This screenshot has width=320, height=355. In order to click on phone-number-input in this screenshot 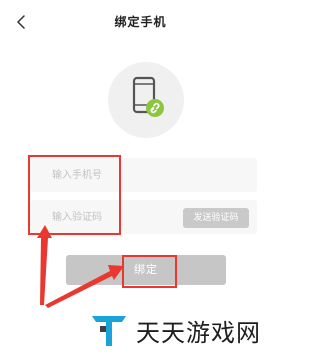, I will do `click(105, 175)`.